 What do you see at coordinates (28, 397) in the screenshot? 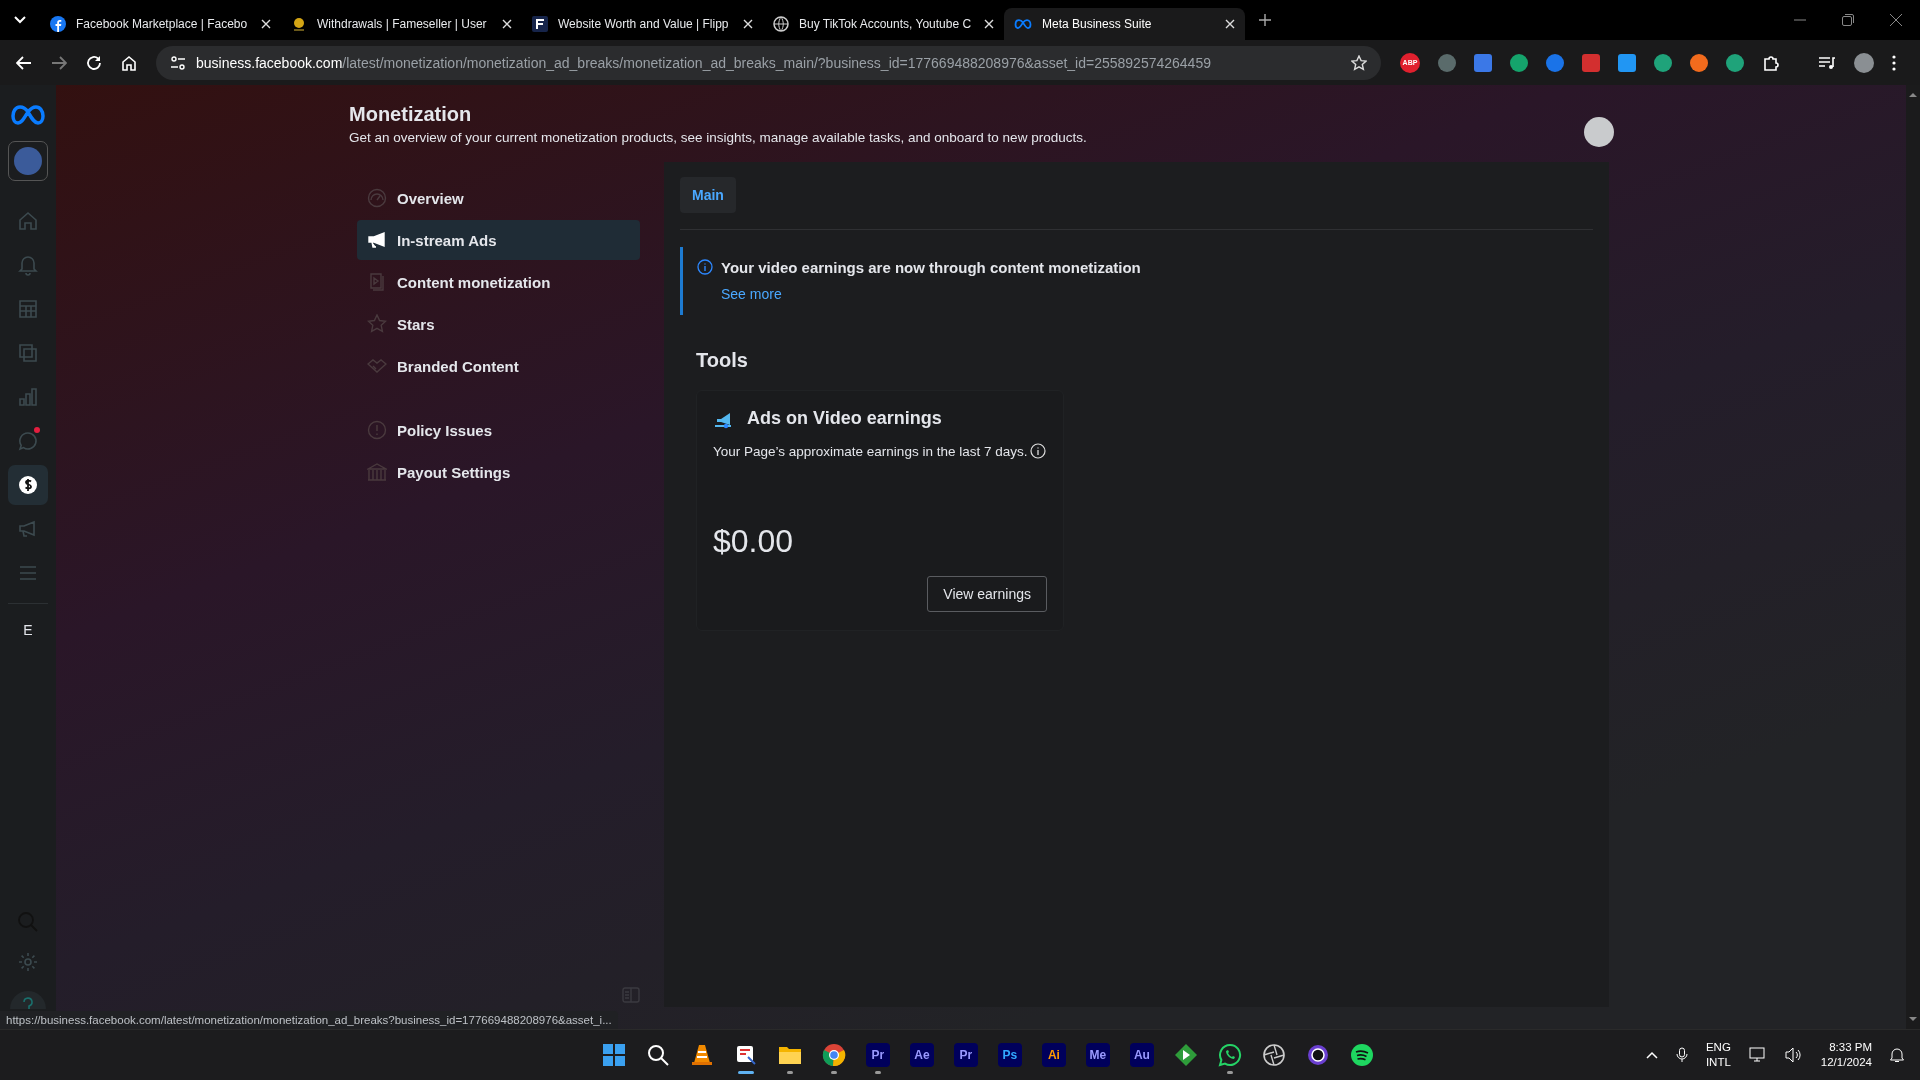
I see `bar-chart-icon` at bounding box center [28, 397].